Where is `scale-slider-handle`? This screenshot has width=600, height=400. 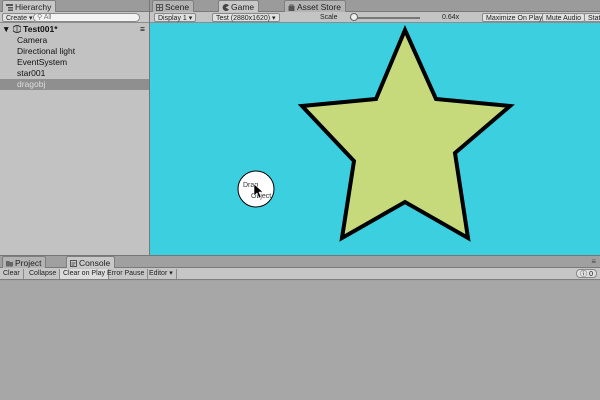 scale-slider-handle is located at coordinates (354, 17).